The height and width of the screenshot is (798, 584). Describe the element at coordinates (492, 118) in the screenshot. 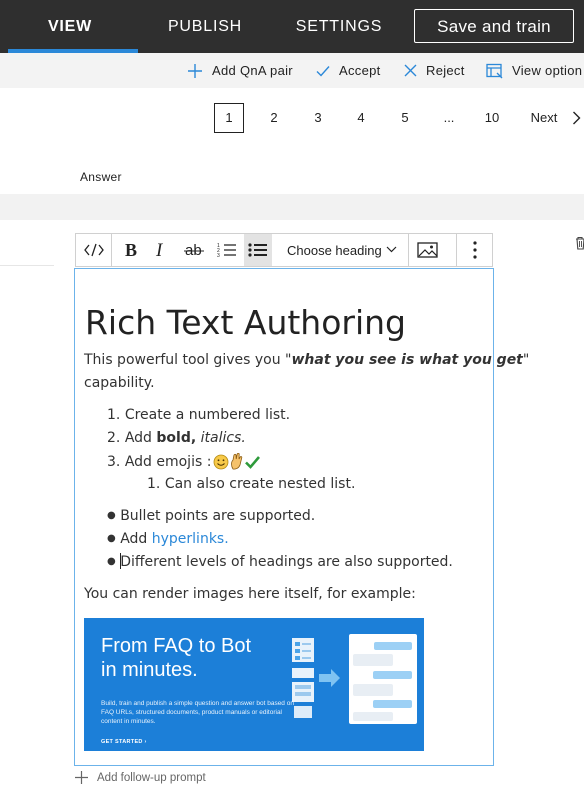

I see `page-10-button: 10` at that location.